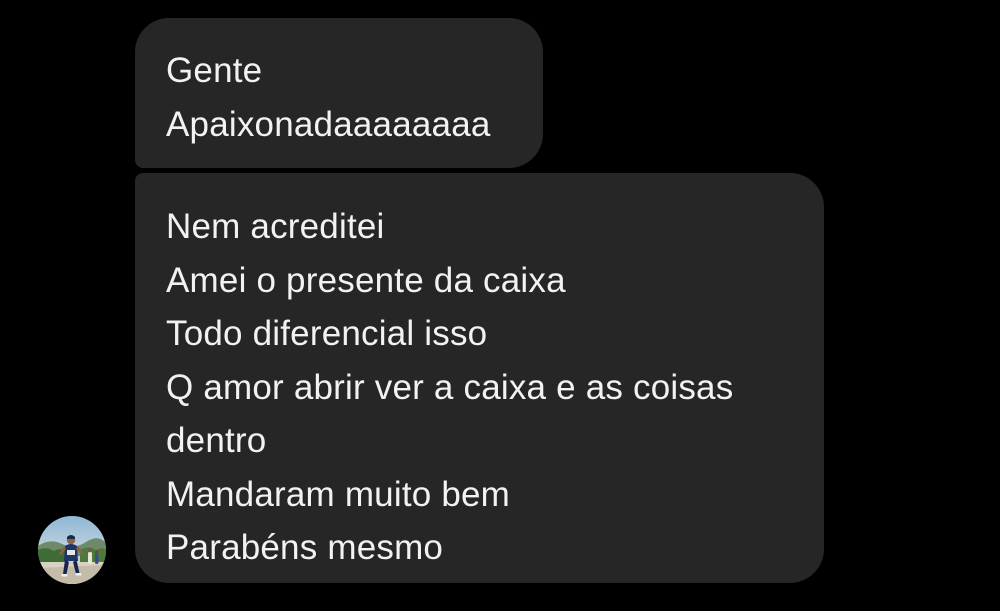 The width and height of the screenshot is (1000, 611). I want to click on message-text-line: Q amor abrir ver a caixa e as coisas, so click(450, 387).